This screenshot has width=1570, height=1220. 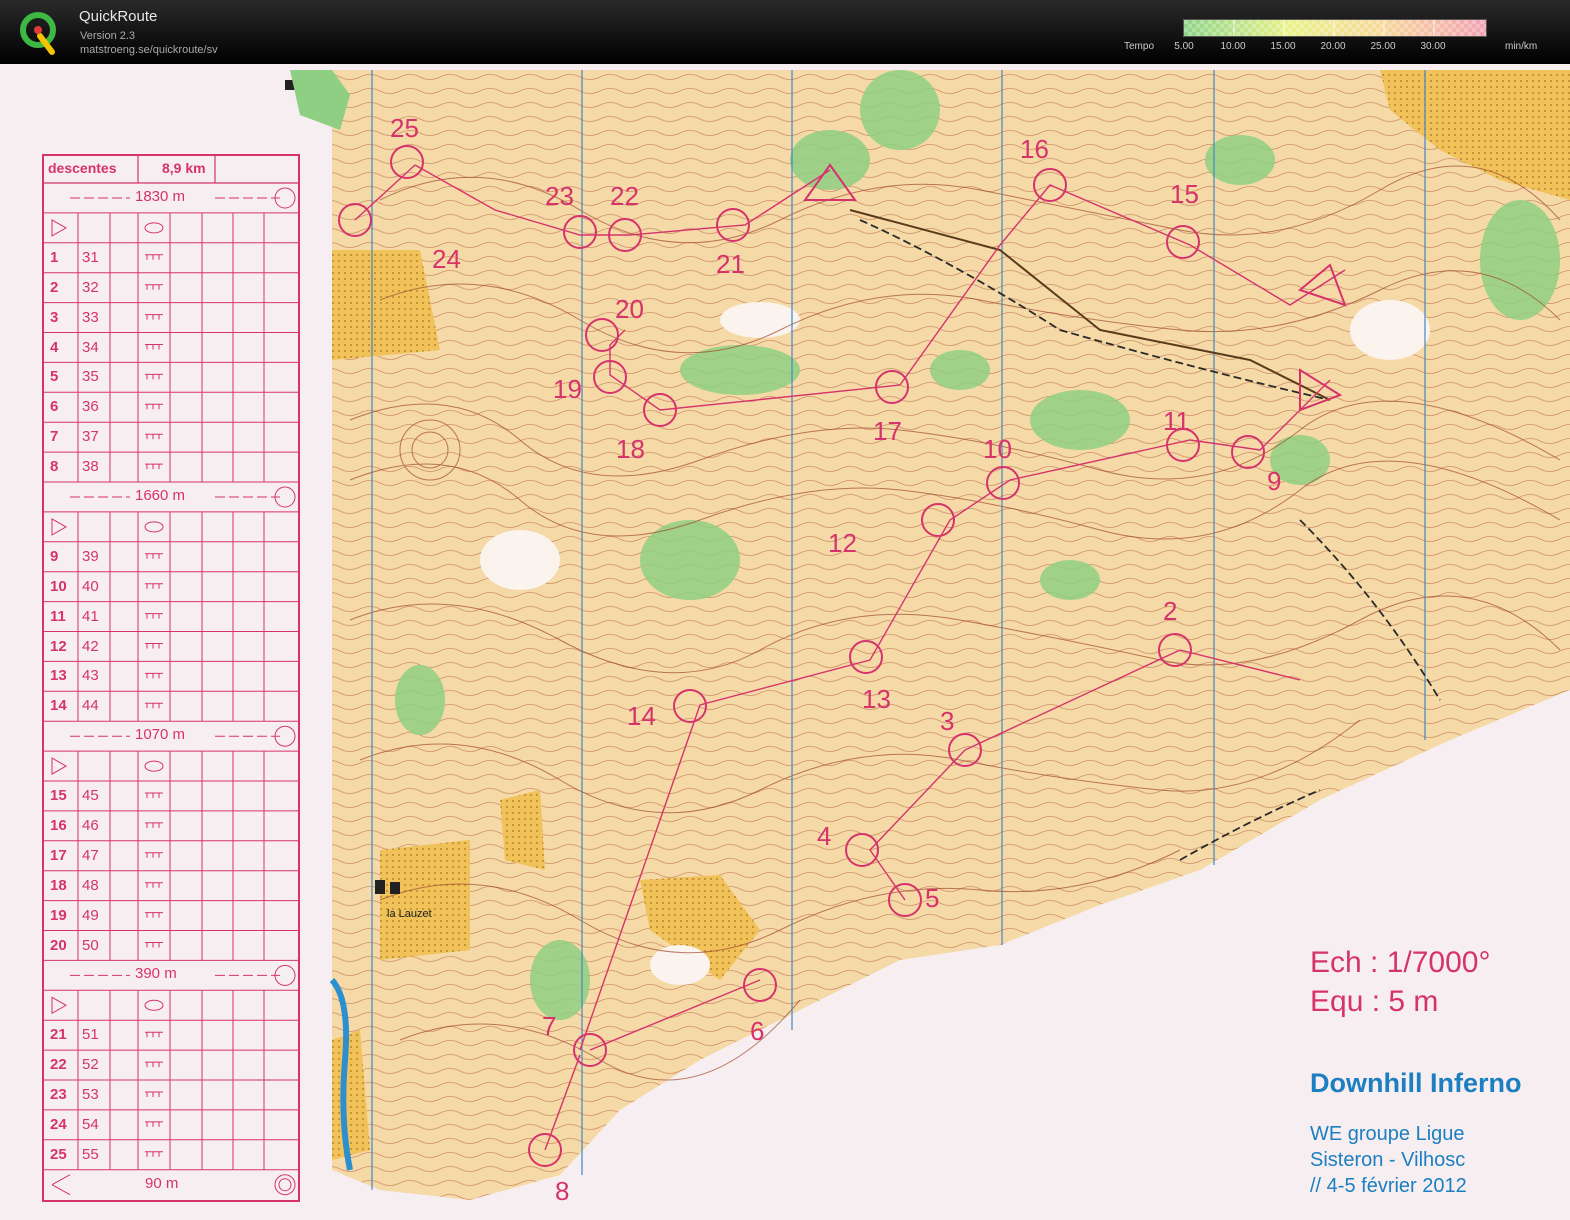 What do you see at coordinates (1388, 1160) in the screenshot?
I see `event-line: Sisteron - Vilhosc` at bounding box center [1388, 1160].